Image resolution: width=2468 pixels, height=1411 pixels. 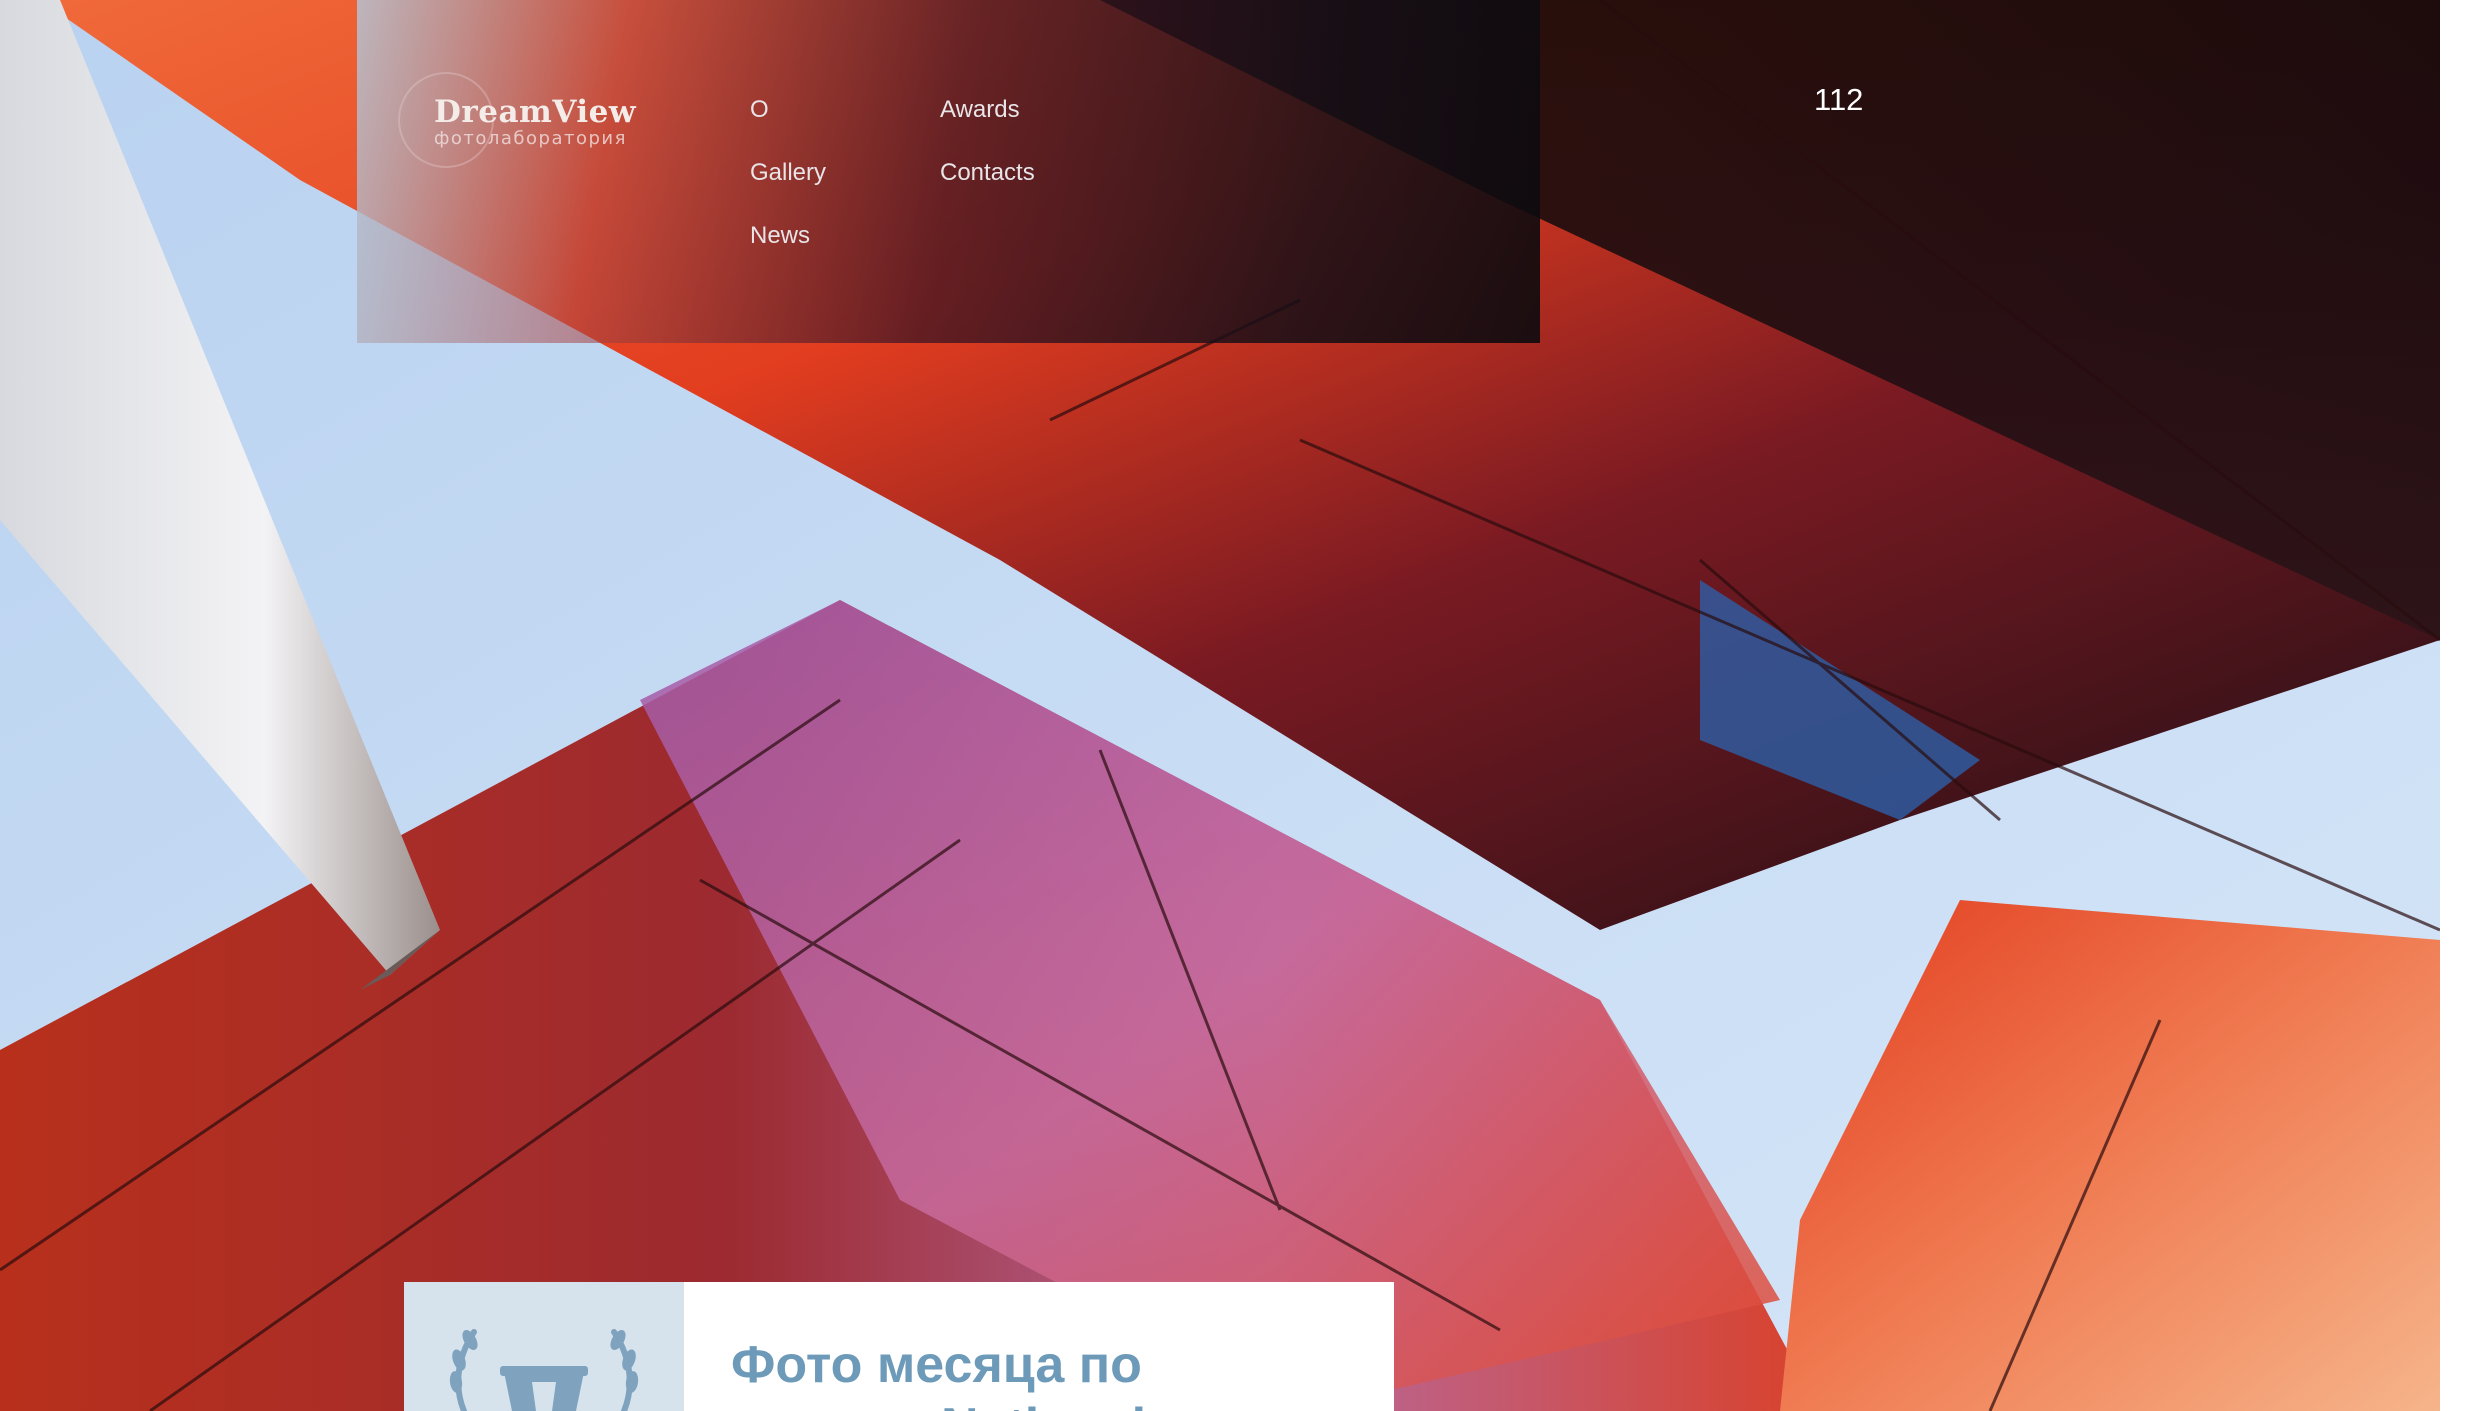 I want to click on card-title-line-1: Фото месяца по, so click(x=936, y=1365).